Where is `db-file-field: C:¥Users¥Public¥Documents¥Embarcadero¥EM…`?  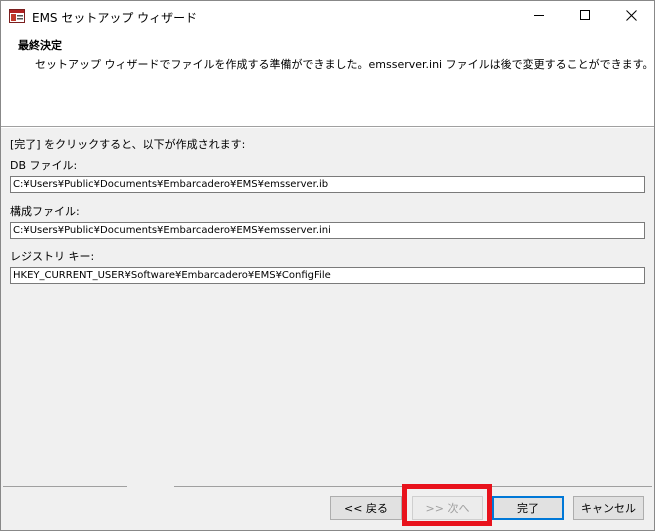
db-file-field: C:¥Users¥Public¥Documents¥Embarcadero¥EM… is located at coordinates (327, 184).